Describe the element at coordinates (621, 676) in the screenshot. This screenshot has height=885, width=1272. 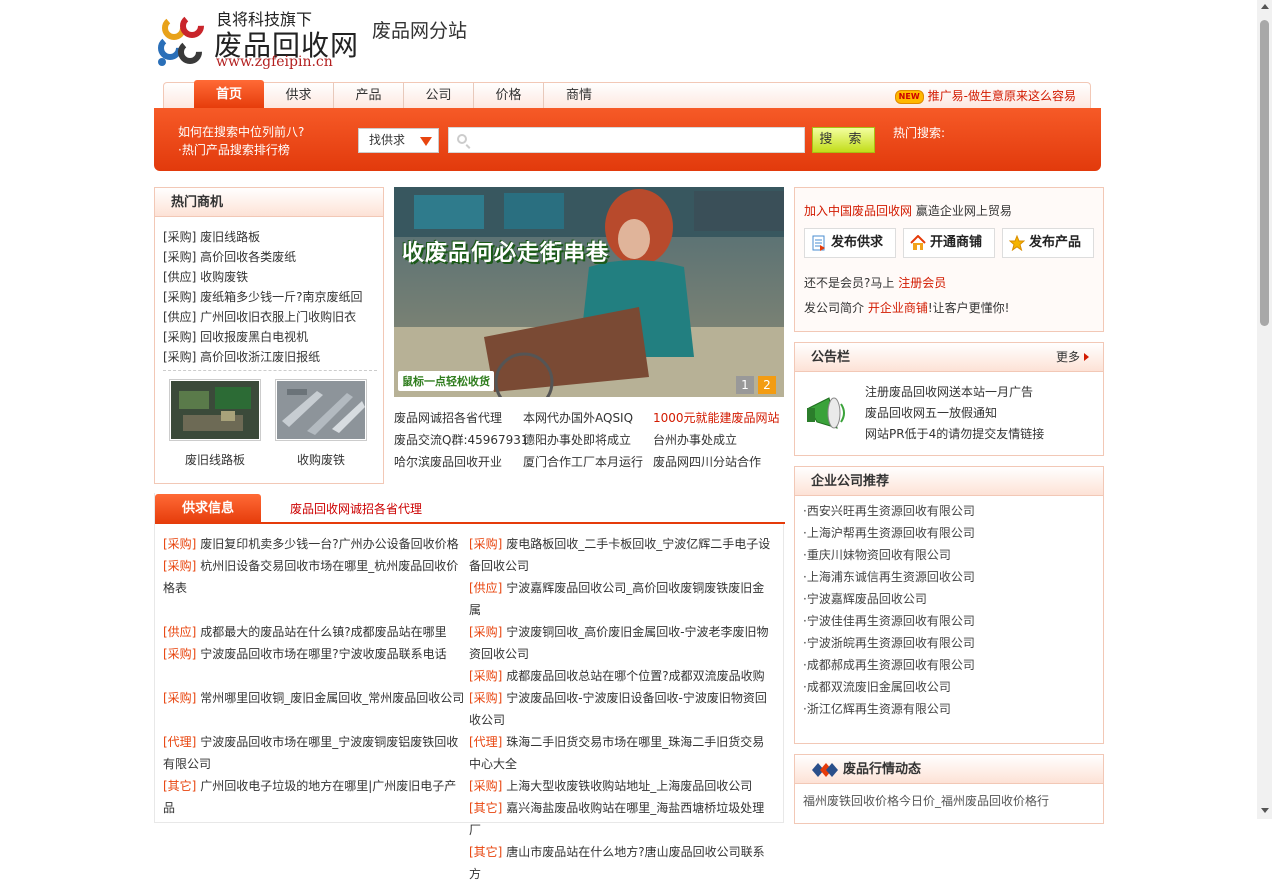
I see `list-item: [采购] 成都废品回收总站在哪个位置?成都双流废品收购` at that location.